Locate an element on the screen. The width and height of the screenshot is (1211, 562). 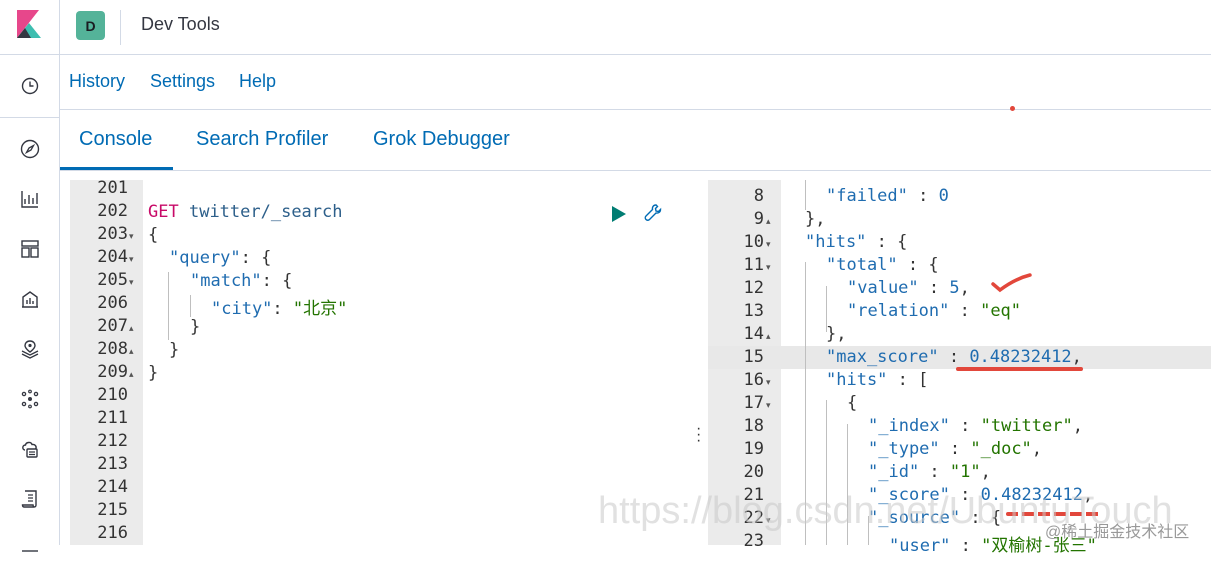
canvas-icon is located at coordinates (30, 299).